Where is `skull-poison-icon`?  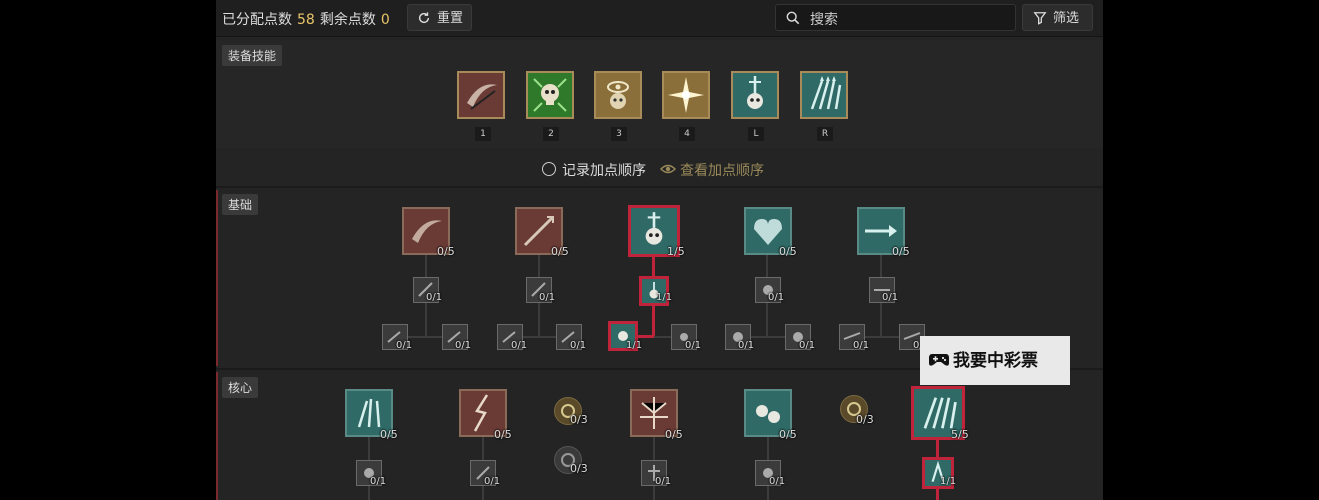
skull-poison-icon is located at coordinates (550, 95).